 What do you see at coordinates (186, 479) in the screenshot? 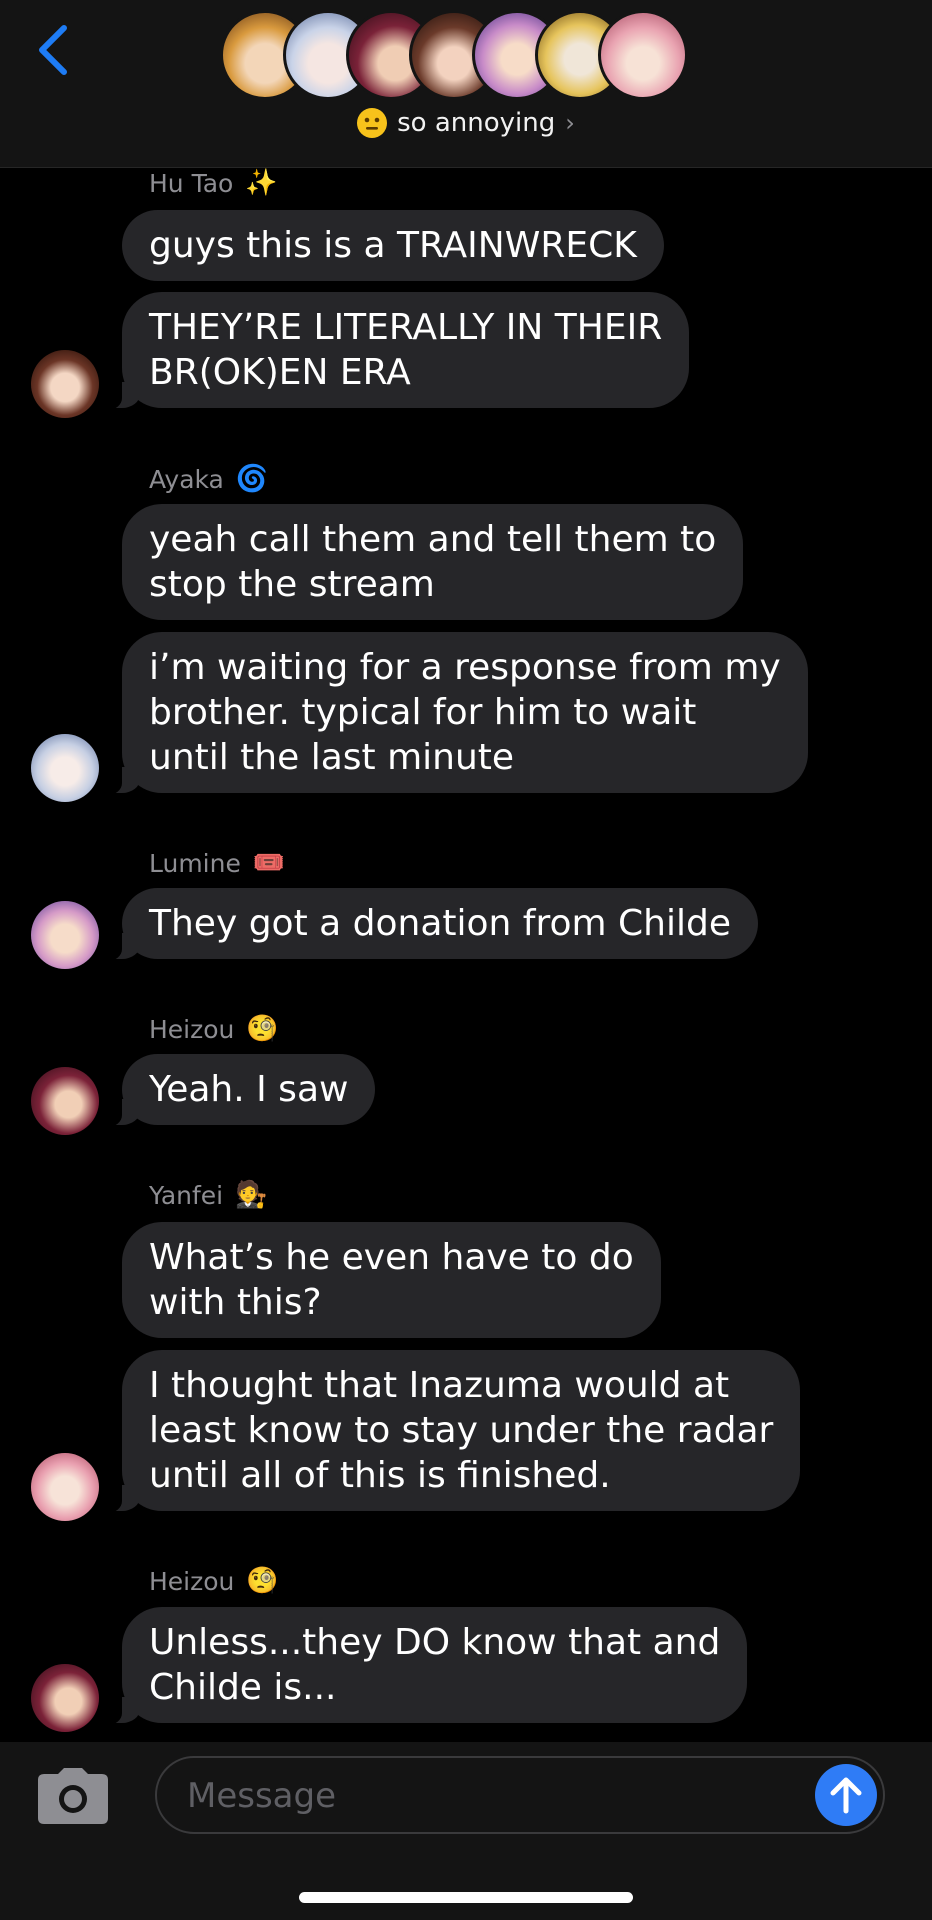
I see `sender-label: Ayaka` at bounding box center [186, 479].